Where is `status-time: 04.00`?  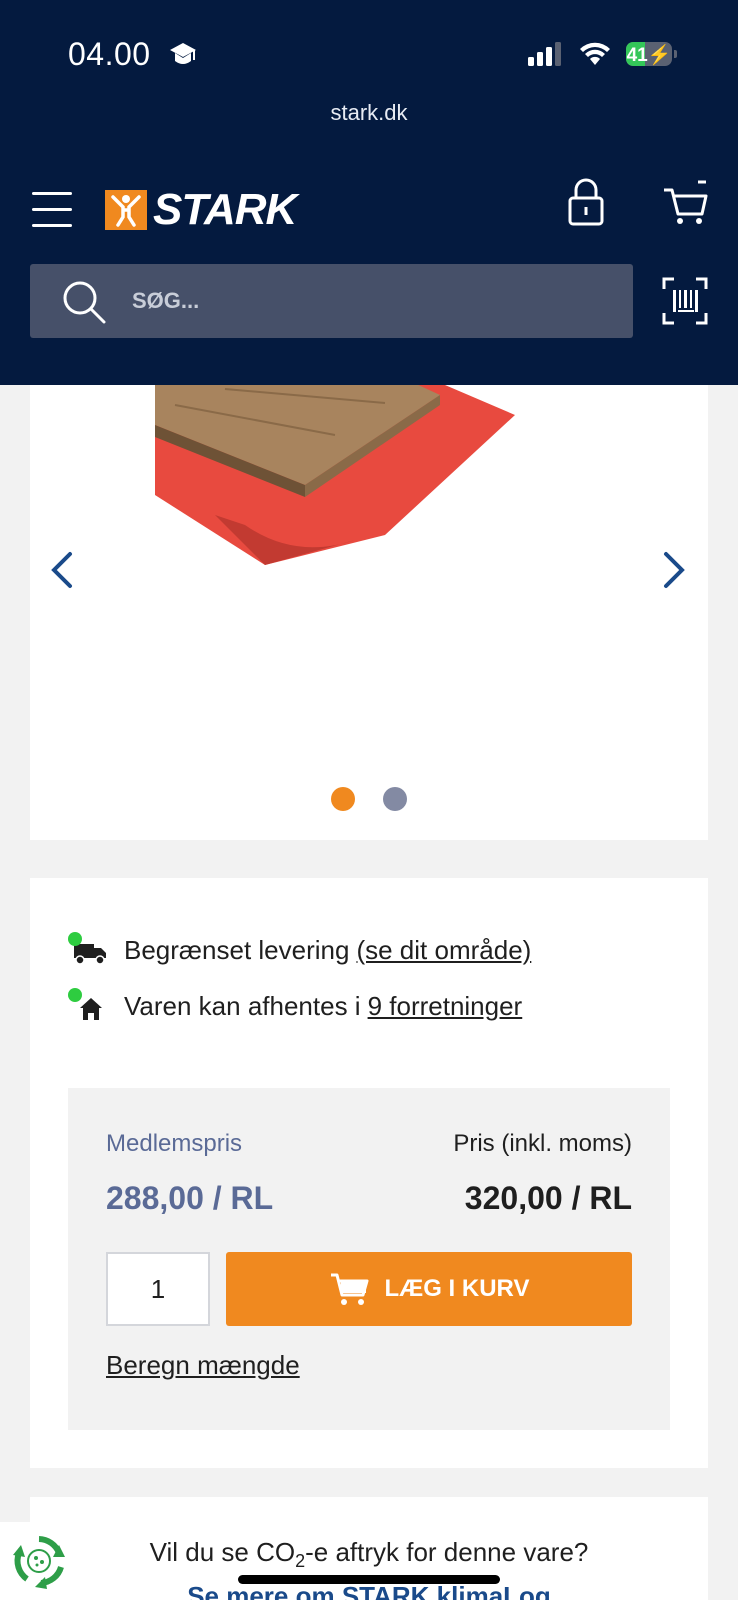 status-time: 04.00 is located at coordinates (109, 54).